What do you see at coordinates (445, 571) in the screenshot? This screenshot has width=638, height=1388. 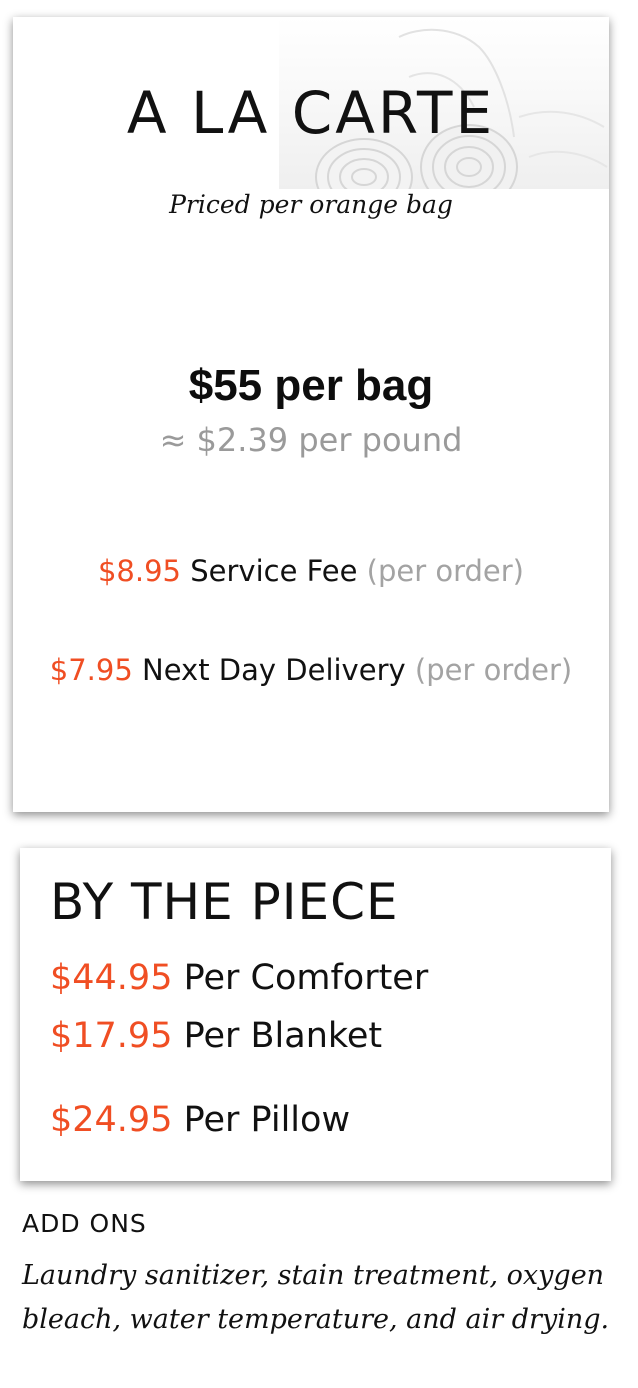 I see `service-fee-note: (per order)` at bounding box center [445, 571].